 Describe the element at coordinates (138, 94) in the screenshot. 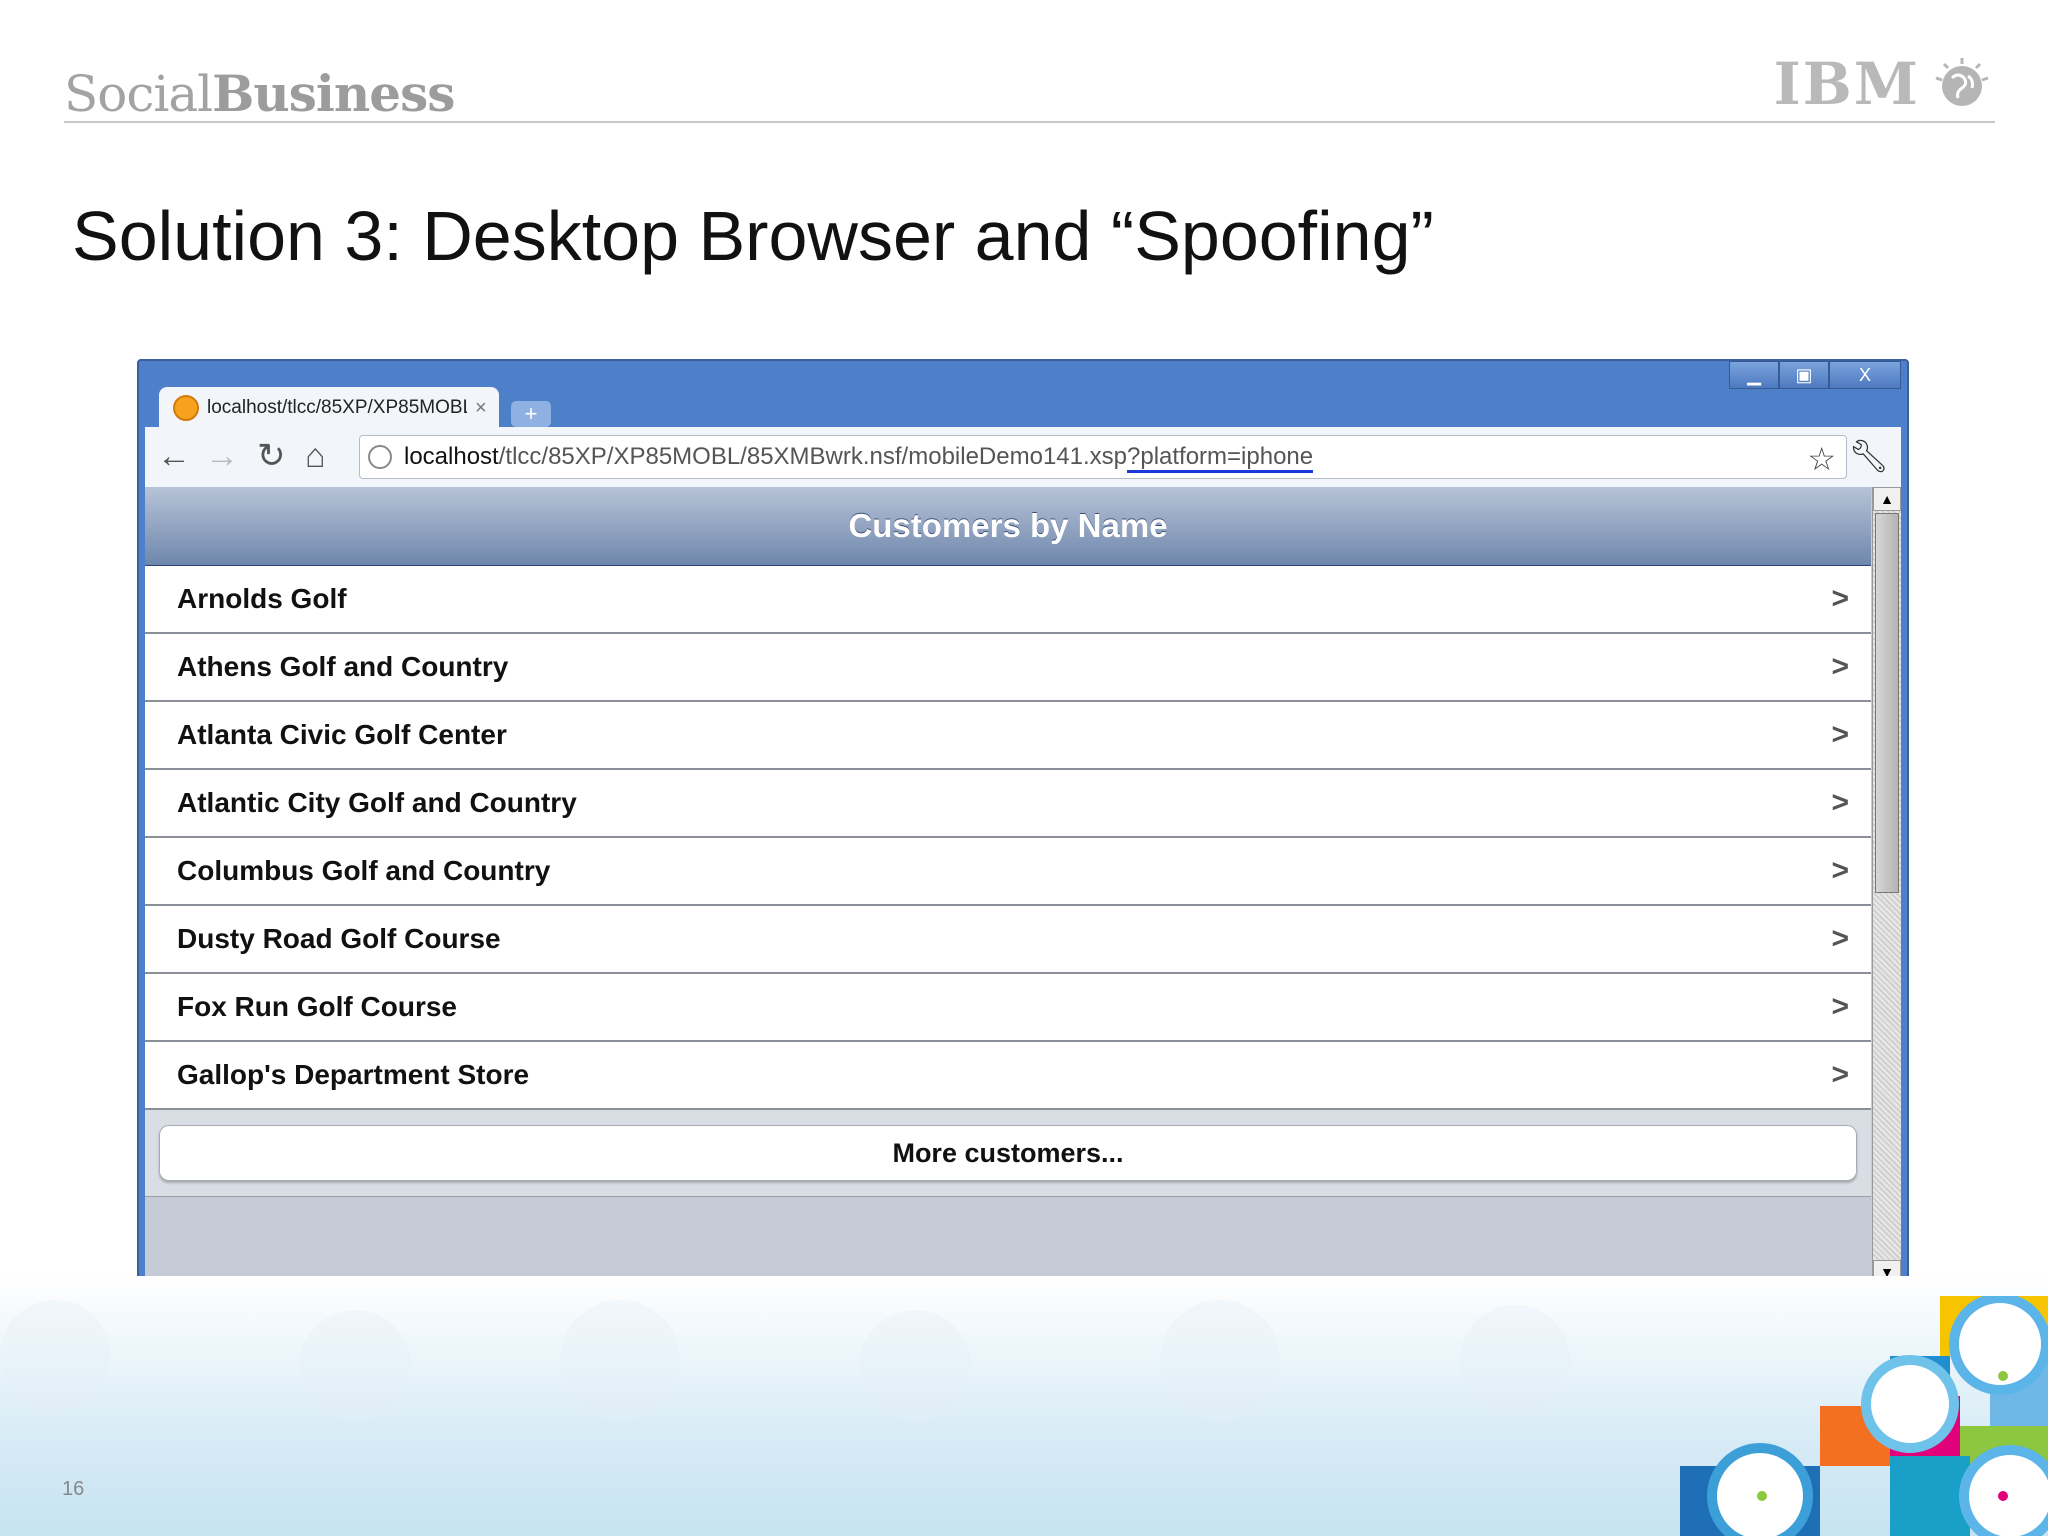

I see `brand-light-text: Social` at that location.